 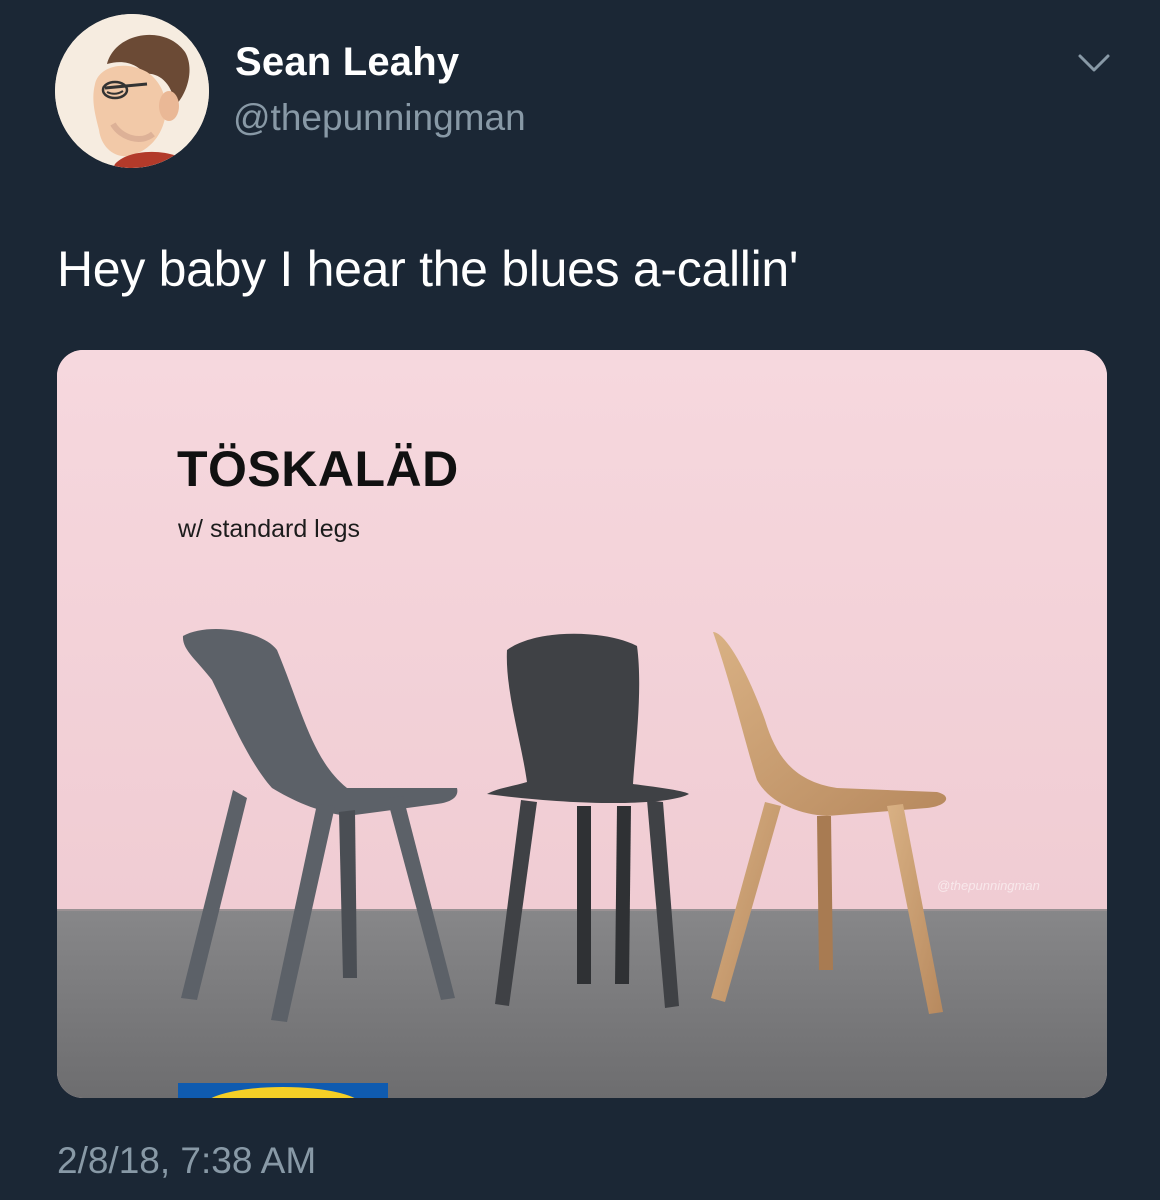 What do you see at coordinates (428, 269) in the screenshot?
I see `tweet-text: Hey baby I hear the blues a-callin'` at bounding box center [428, 269].